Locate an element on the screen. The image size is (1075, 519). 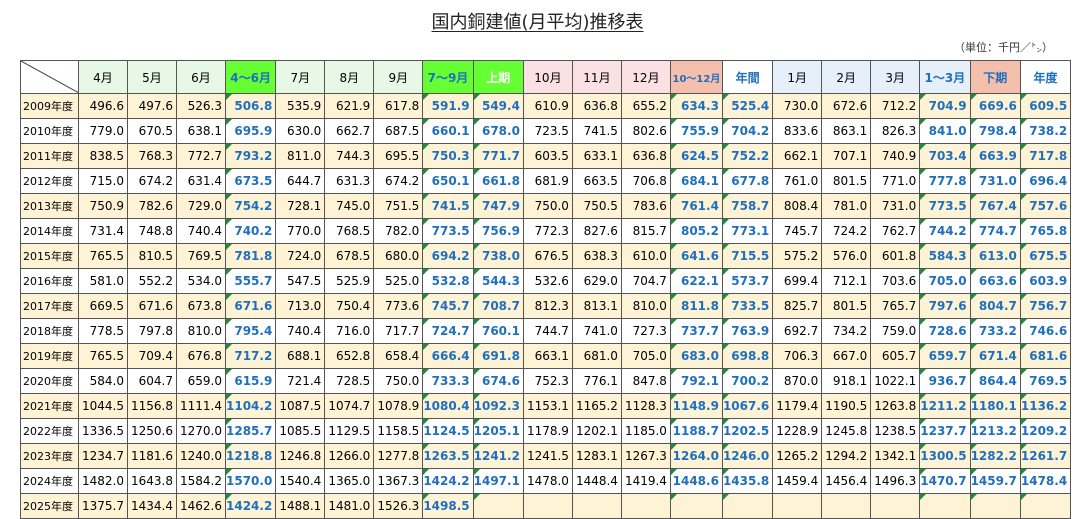
table-cell: 833.6 is located at coordinates (797, 131).